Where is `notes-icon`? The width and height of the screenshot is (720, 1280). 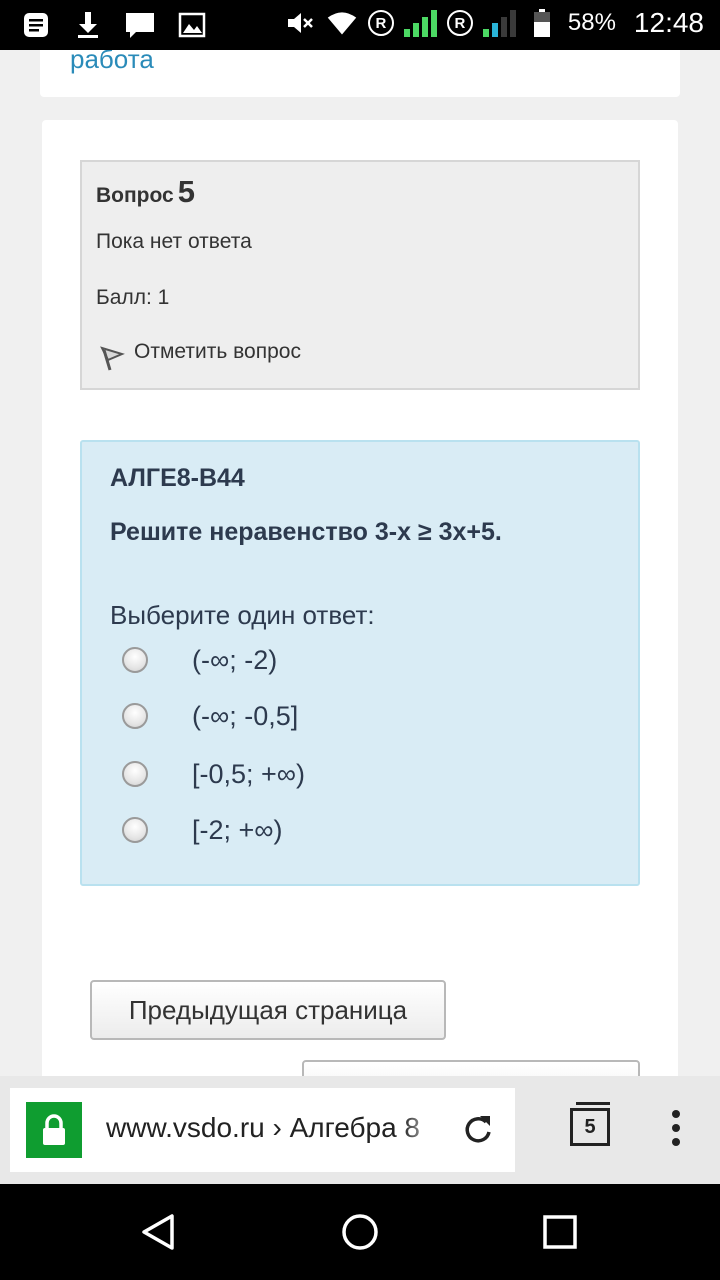
notes-icon is located at coordinates (36, 25).